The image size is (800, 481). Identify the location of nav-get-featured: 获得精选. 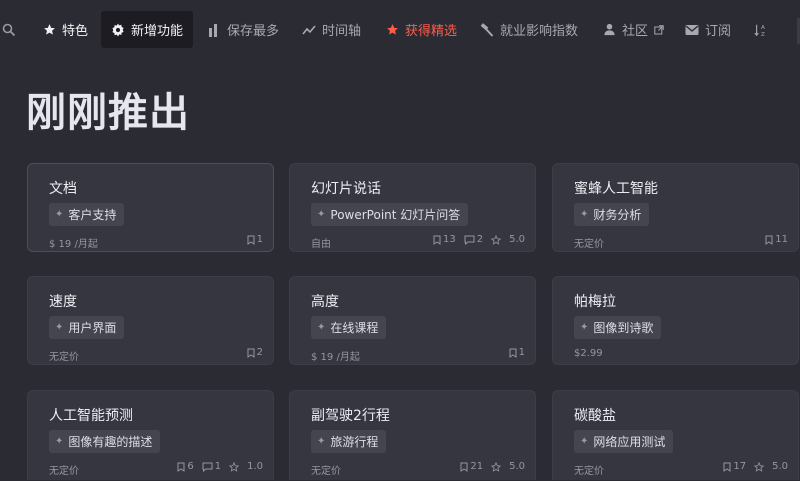
(421, 29).